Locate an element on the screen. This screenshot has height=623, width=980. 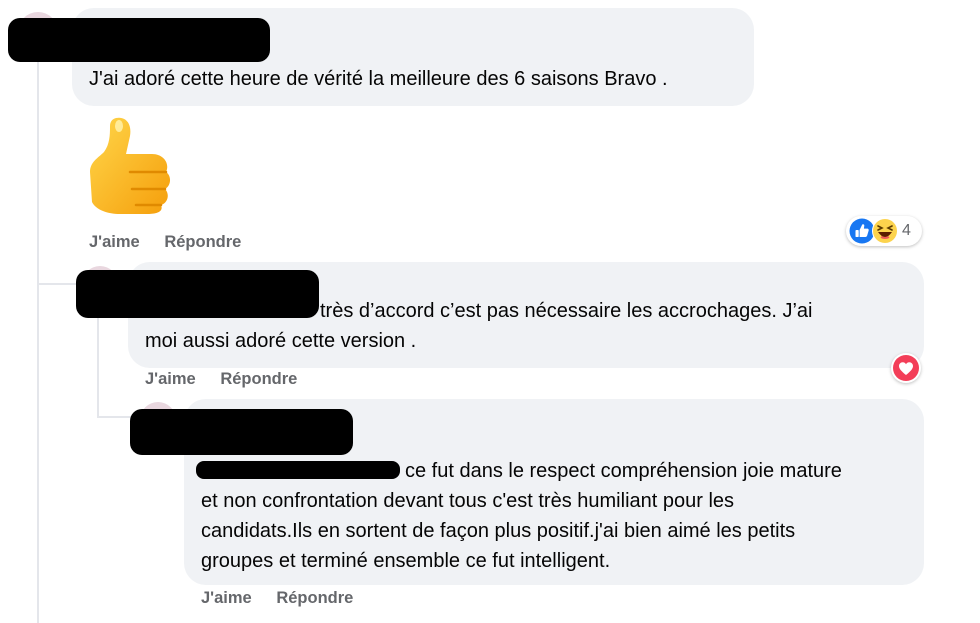
thread-line-main is located at coordinates (38, 326).